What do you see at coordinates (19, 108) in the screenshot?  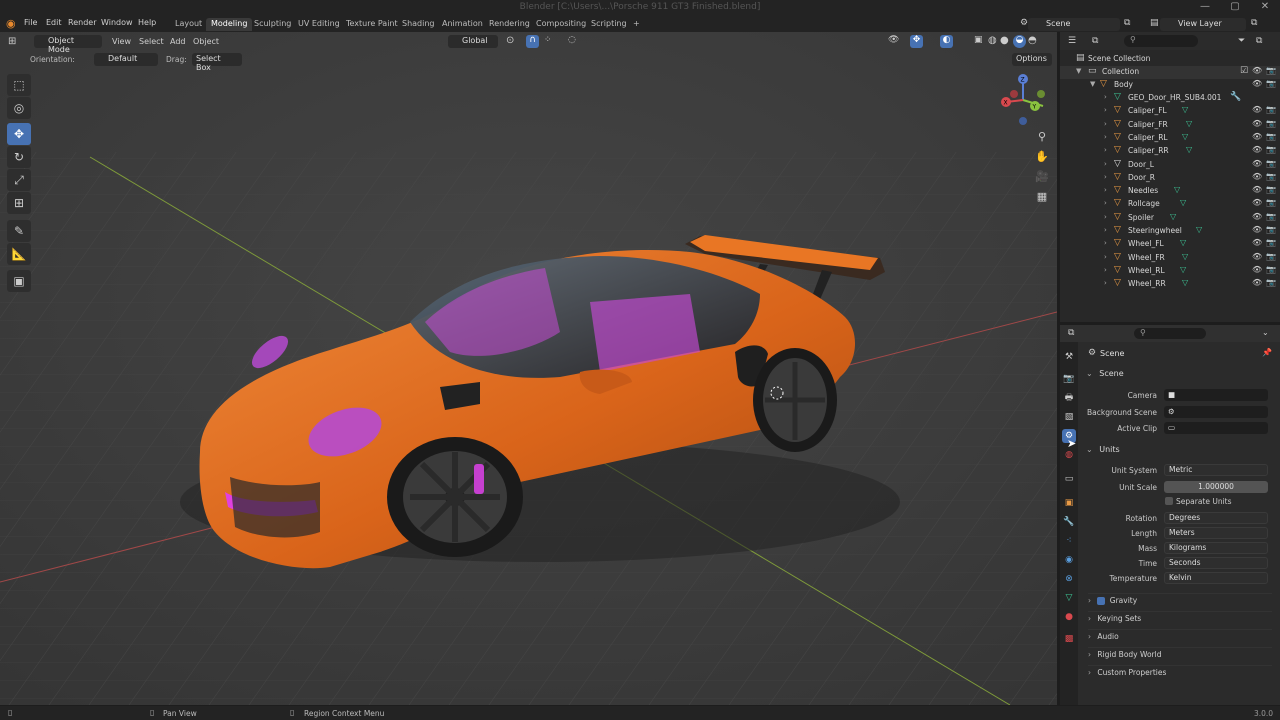 I see `cursor-tool: ◎` at bounding box center [19, 108].